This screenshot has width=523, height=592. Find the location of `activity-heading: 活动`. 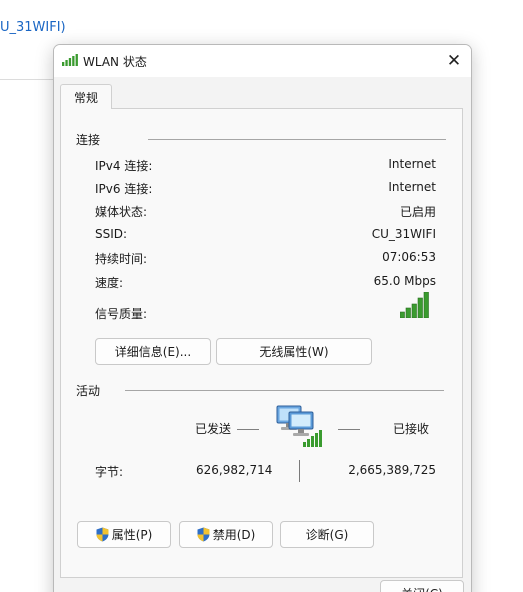

activity-heading: 活动 is located at coordinates (88, 391).